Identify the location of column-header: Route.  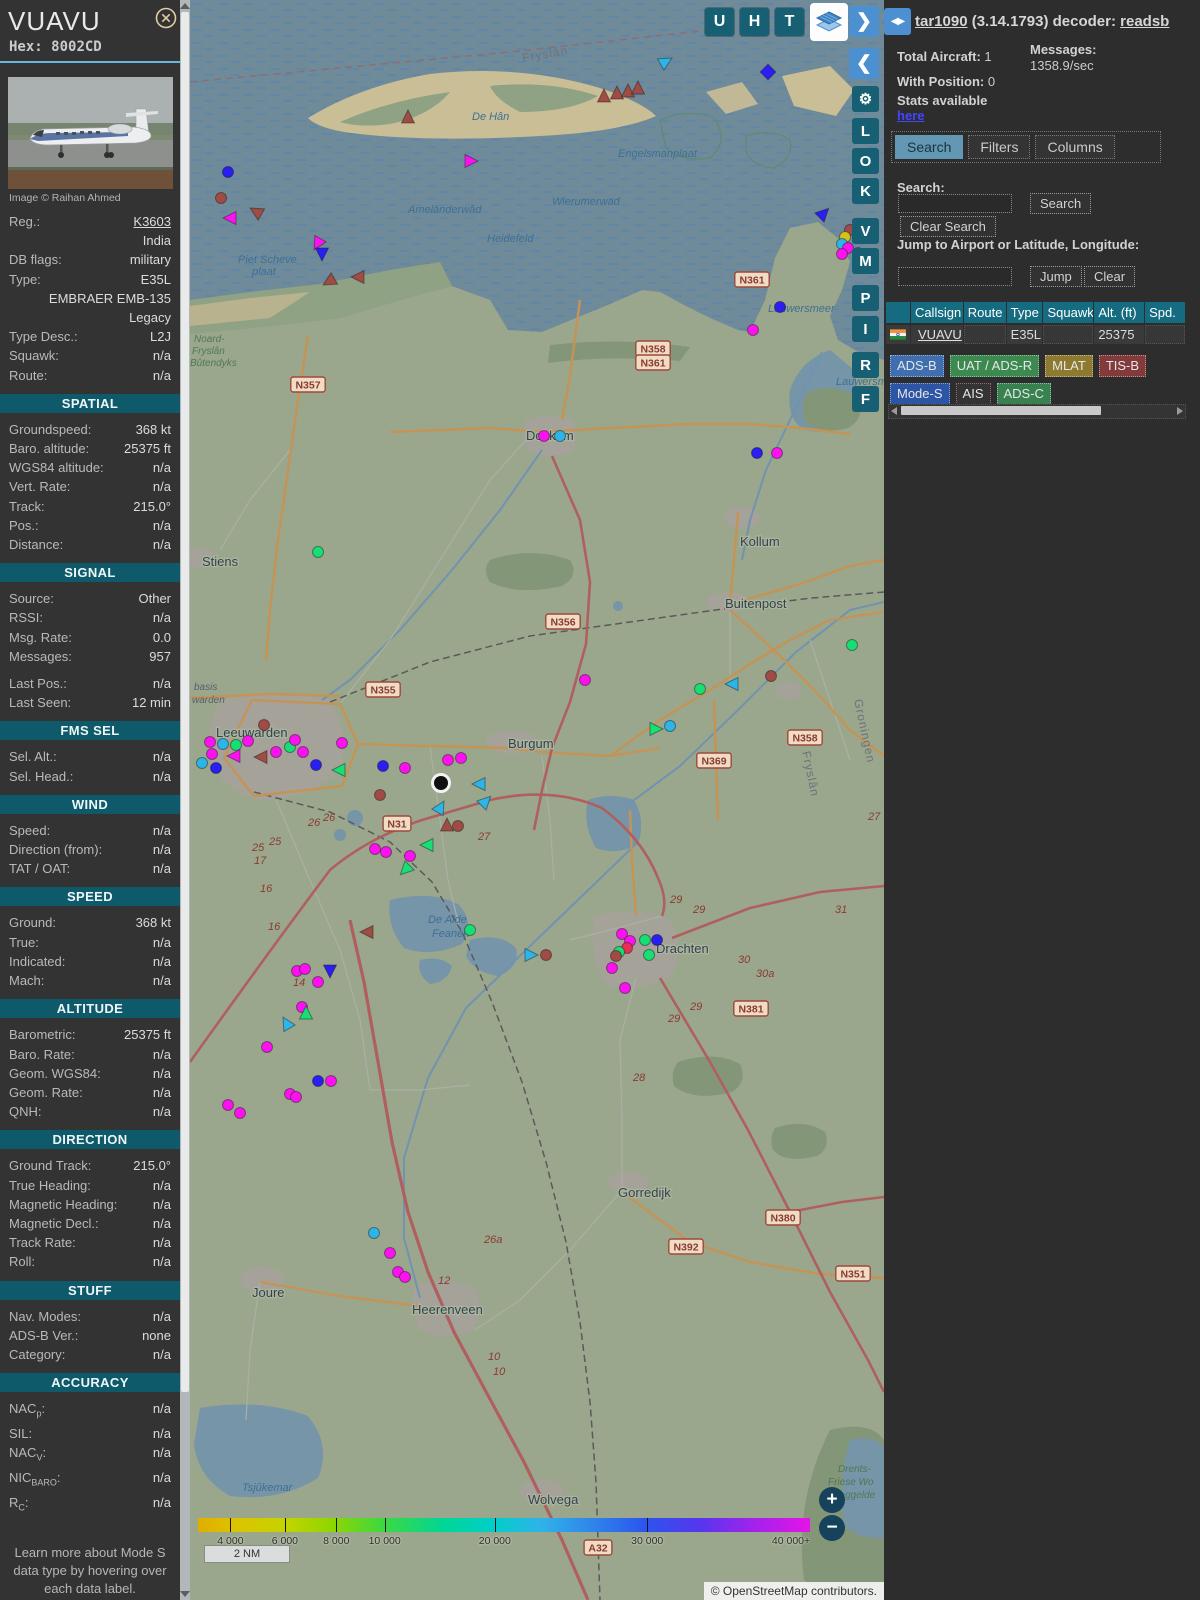
(984, 312).